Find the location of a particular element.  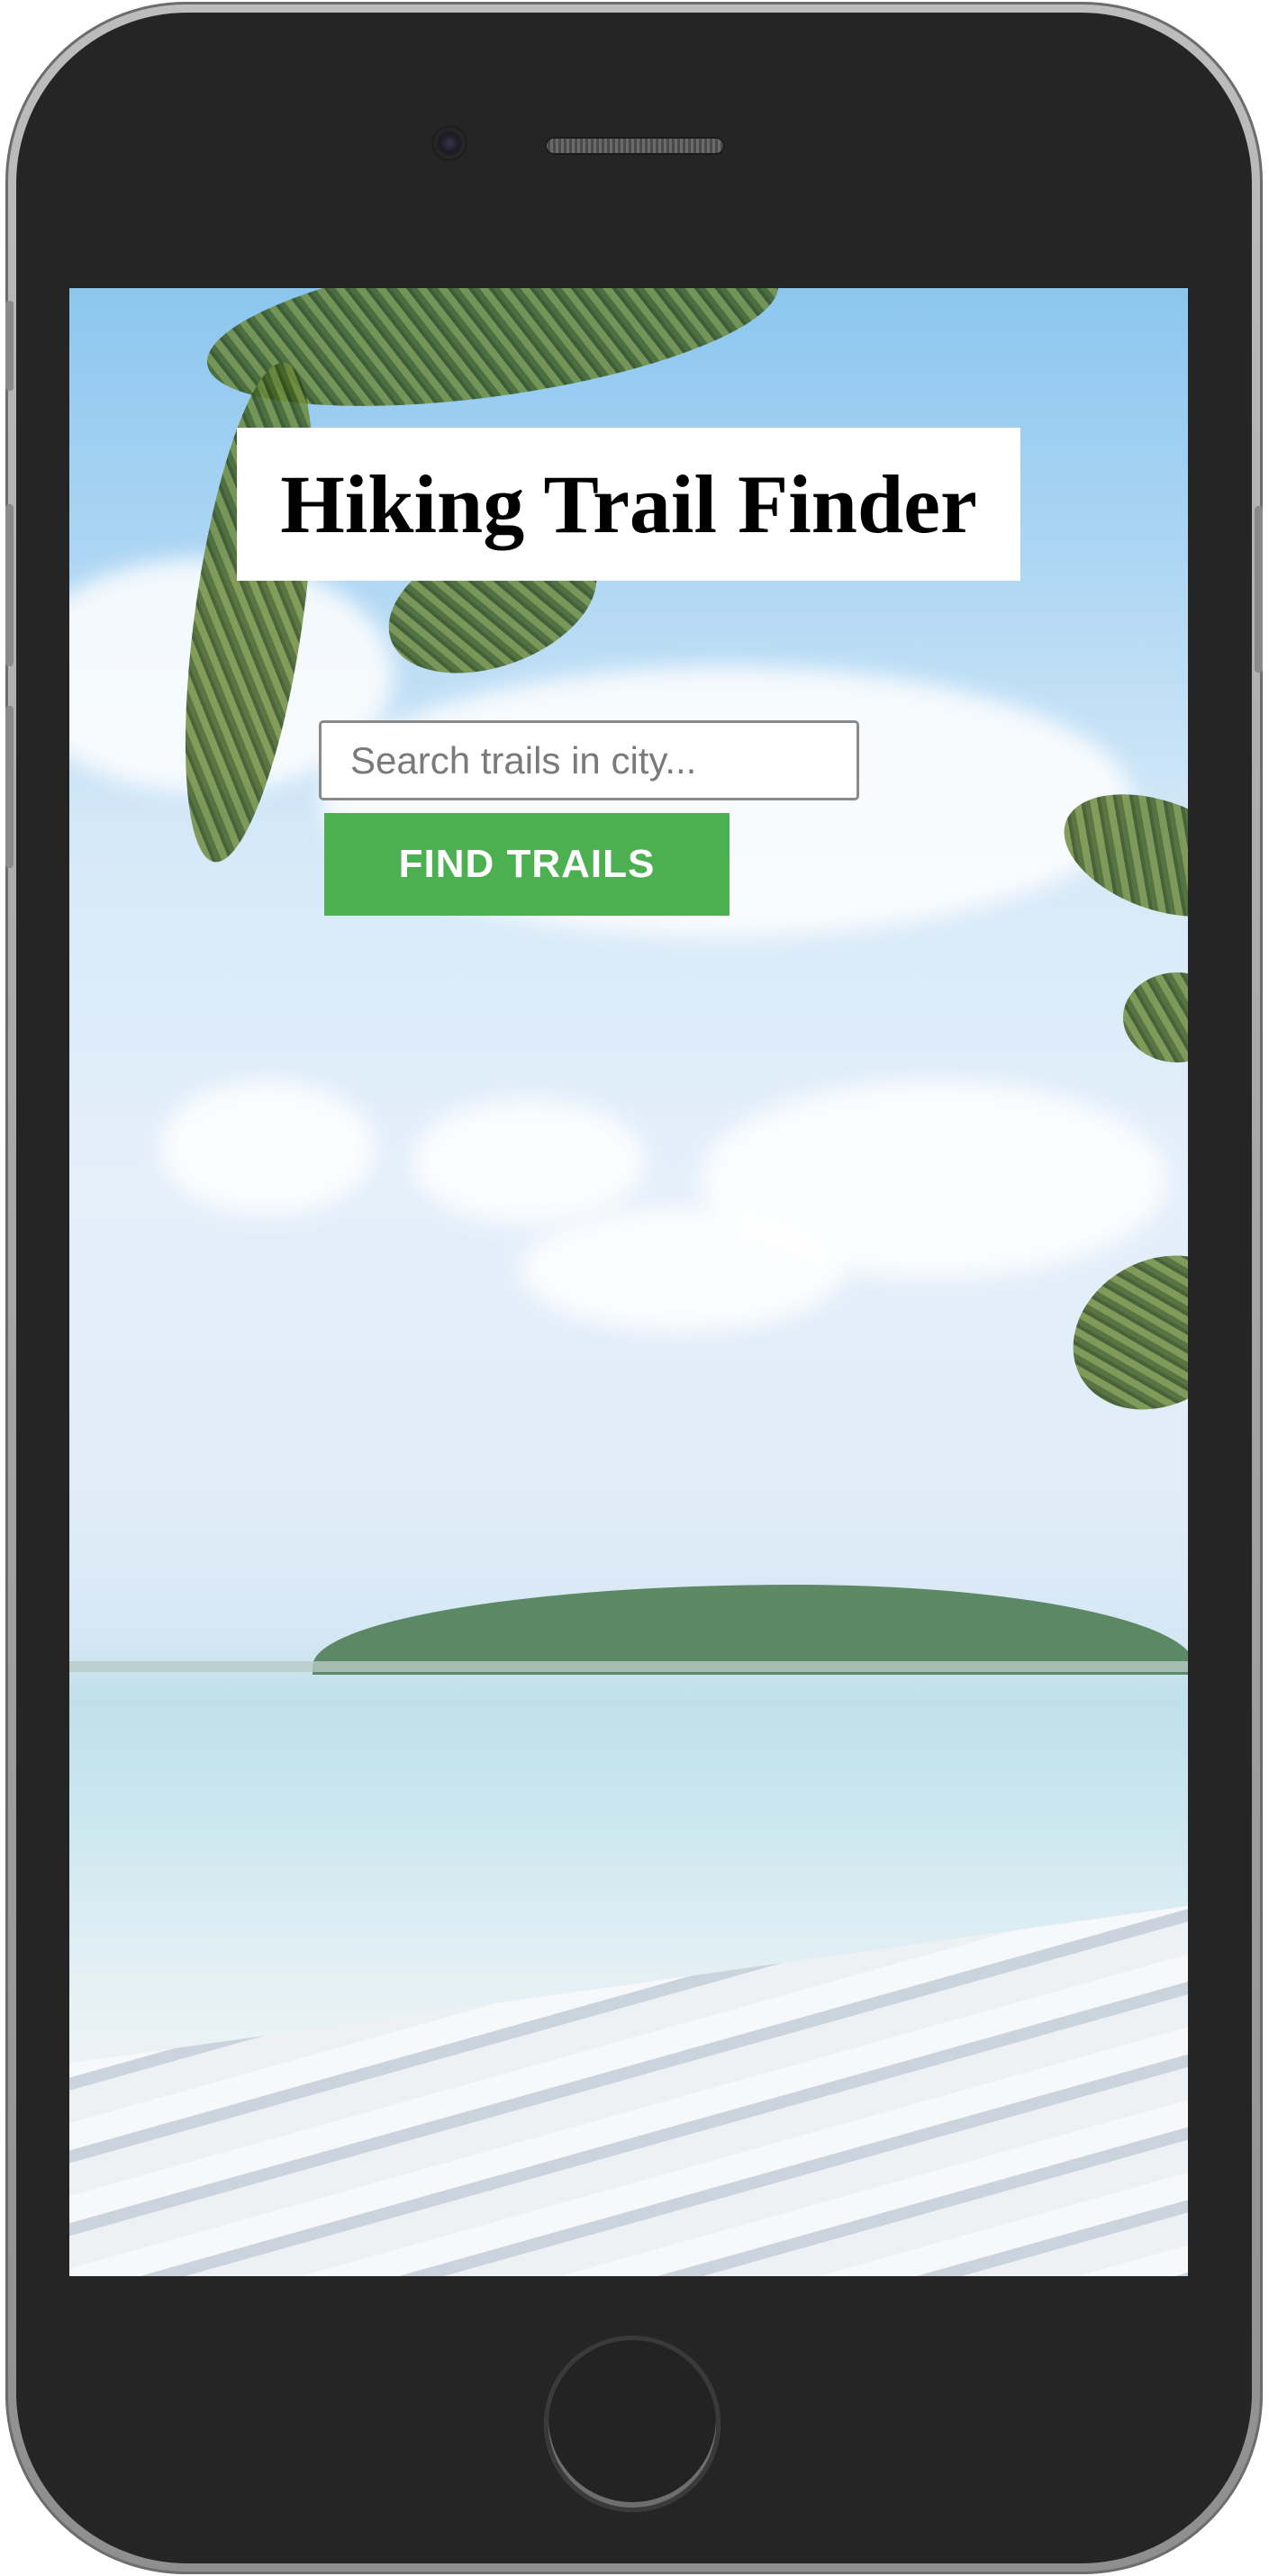

home-button-icon is located at coordinates (632, 2424).